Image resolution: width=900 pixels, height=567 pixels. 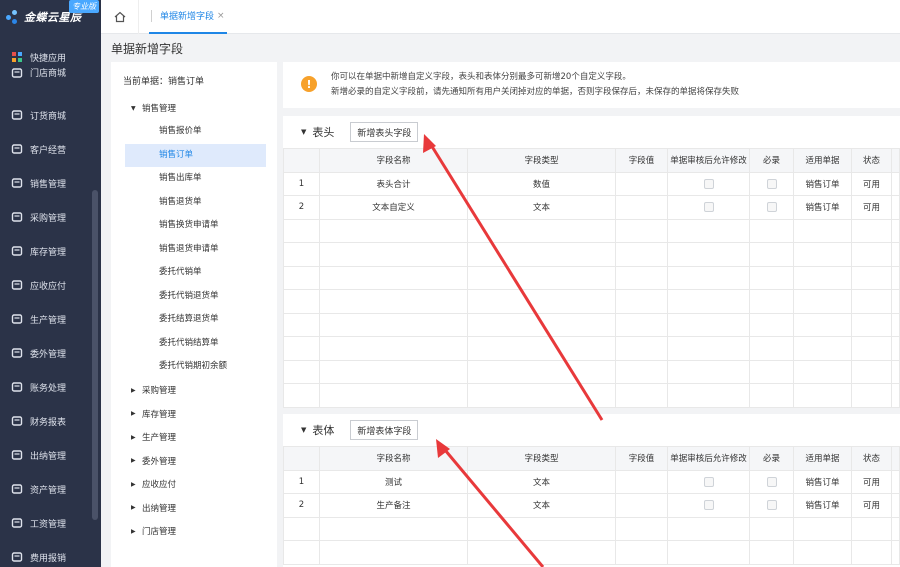 I want to click on field-name-cell: 生产备注, so click(x=393, y=505).